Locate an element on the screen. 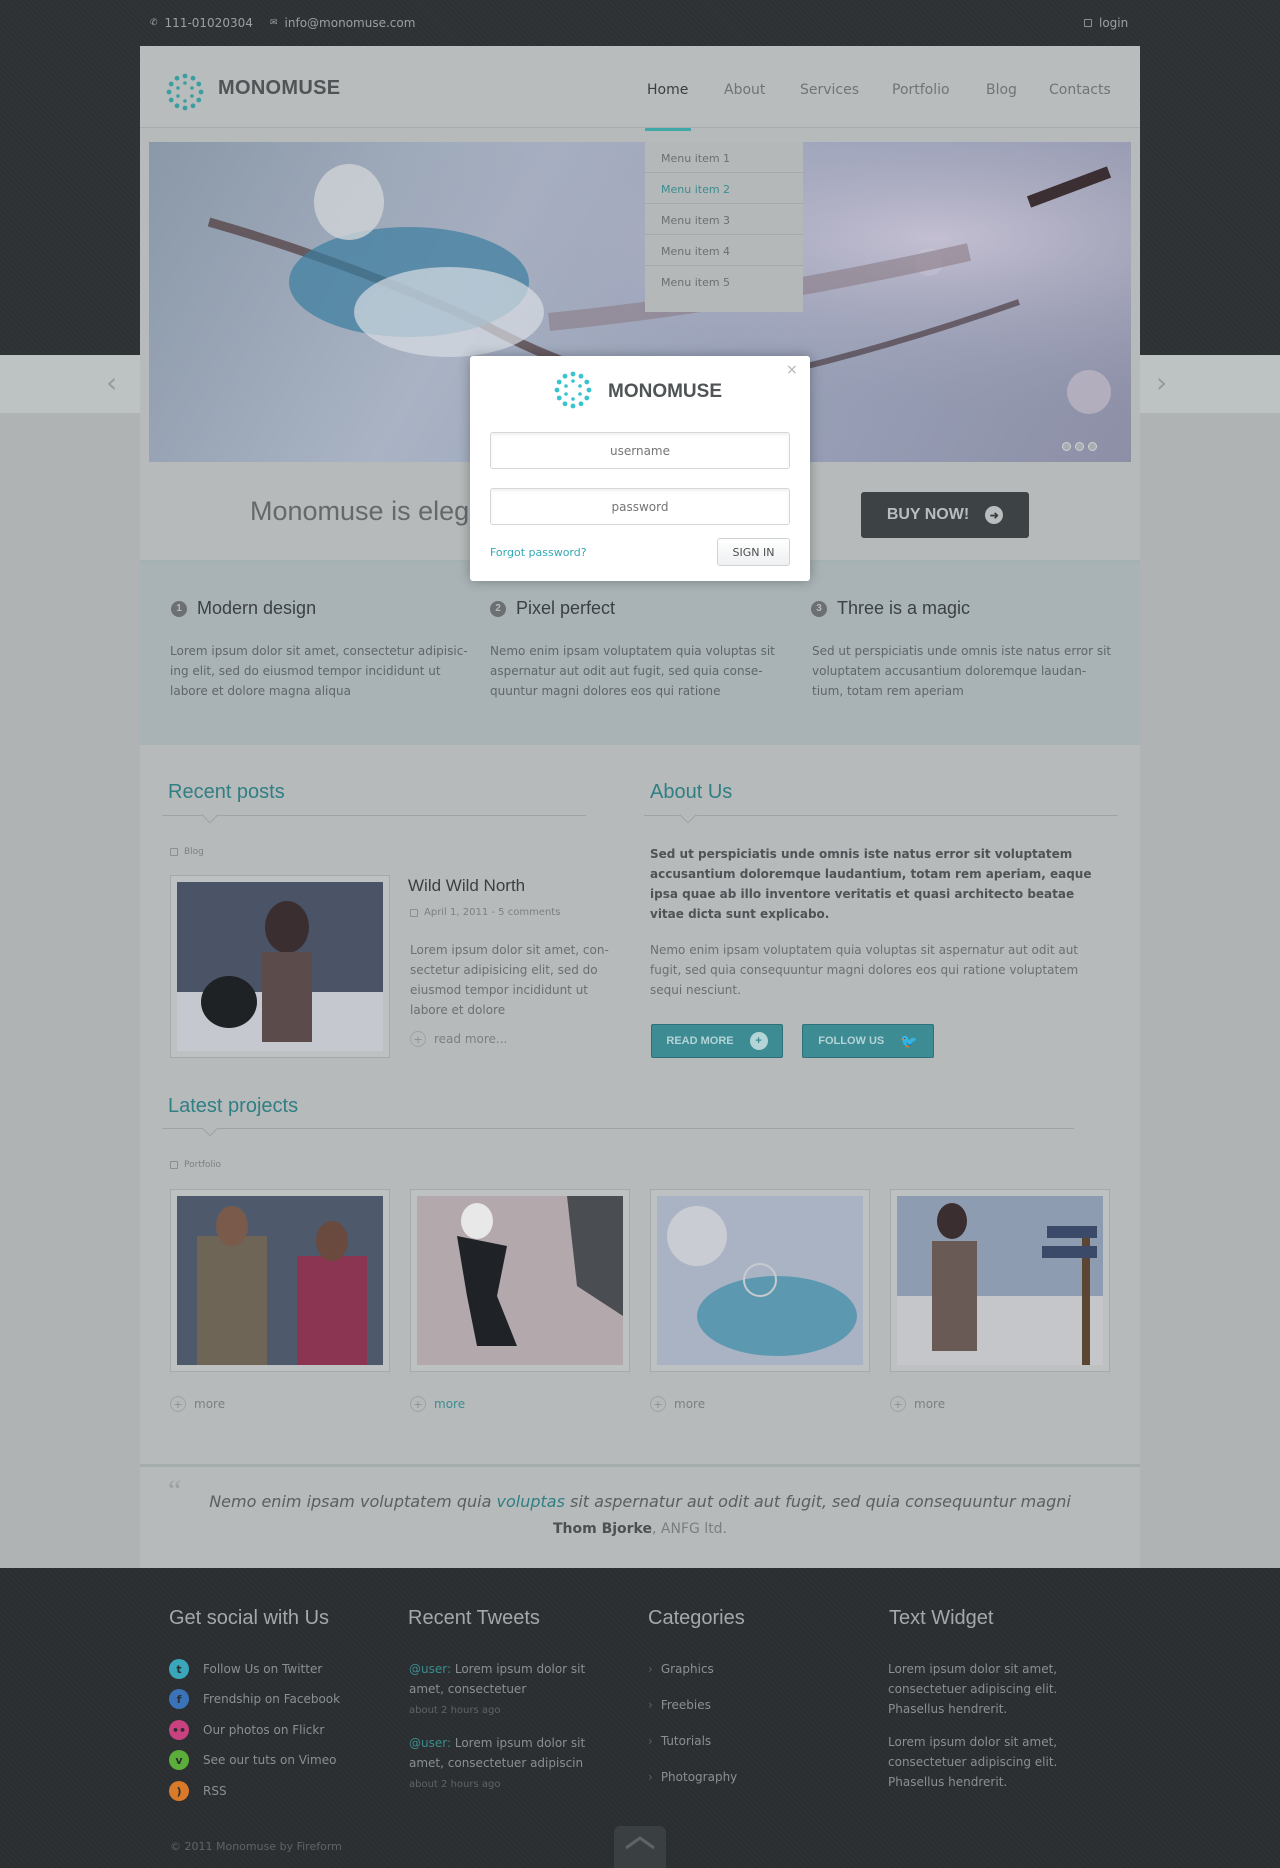 Image resolution: width=1280 pixels, height=1868 pixels. copyright-text: © 2011 Monomuse by Fireform is located at coordinates (256, 1846).